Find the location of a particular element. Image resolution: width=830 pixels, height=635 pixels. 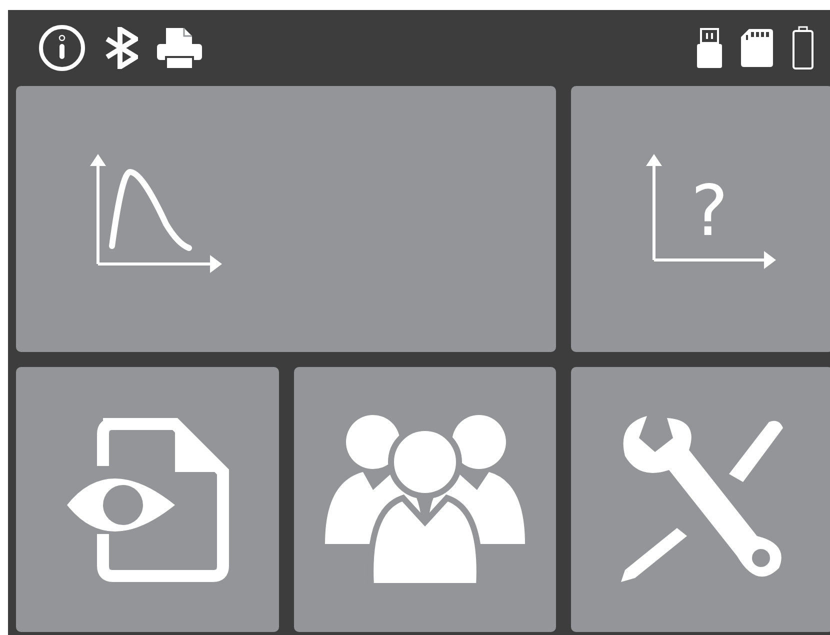

battery-icon is located at coordinates (803, 48).